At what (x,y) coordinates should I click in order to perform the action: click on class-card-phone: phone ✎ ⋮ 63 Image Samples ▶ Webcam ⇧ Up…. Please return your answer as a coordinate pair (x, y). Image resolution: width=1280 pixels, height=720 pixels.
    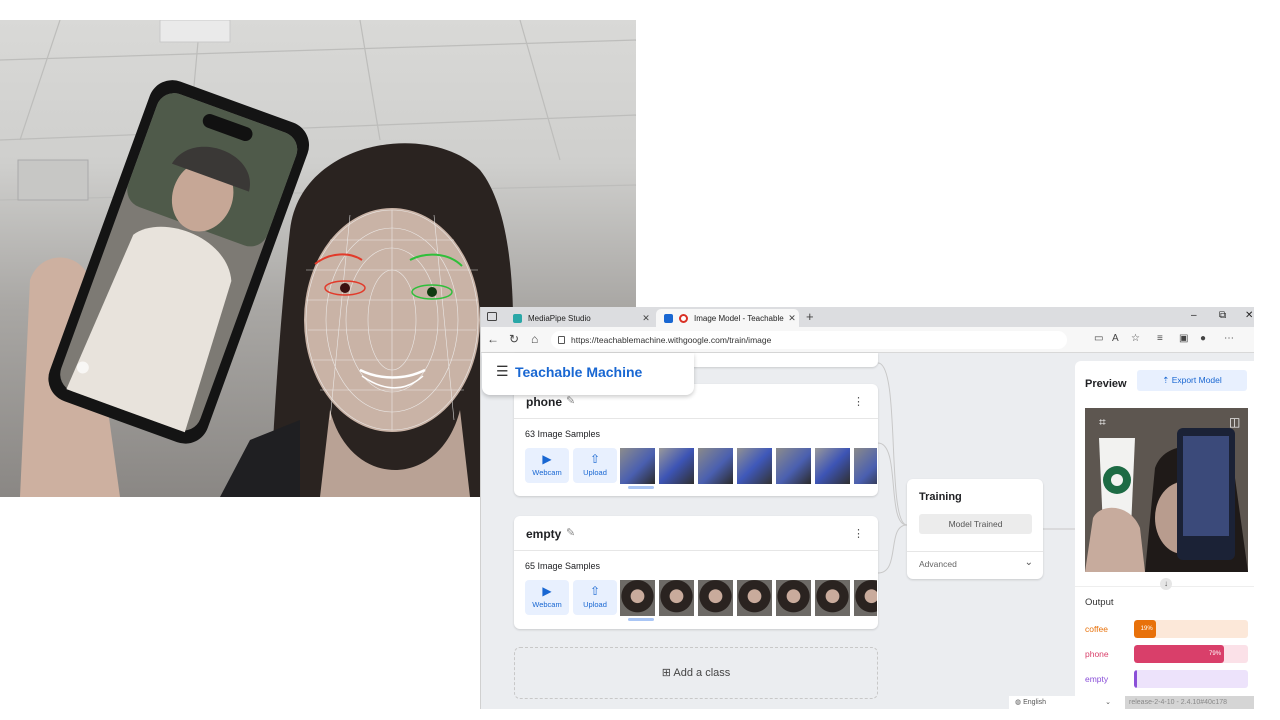
    Looking at the image, I should click on (696, 440).